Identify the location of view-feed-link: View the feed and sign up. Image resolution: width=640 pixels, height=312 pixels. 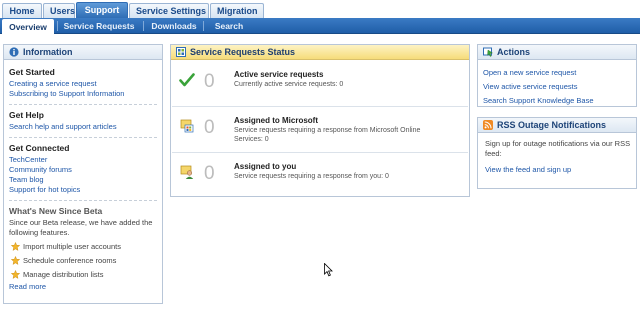
(558, 170).